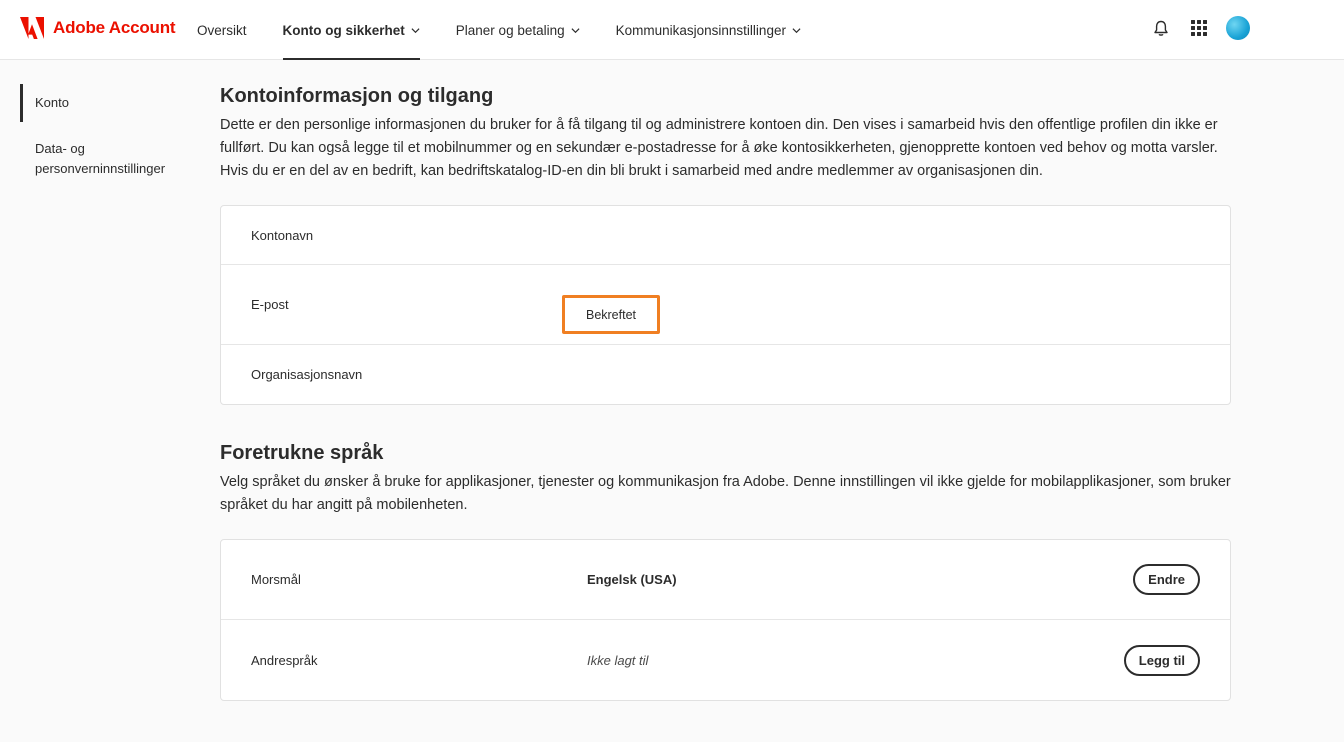  What do you see at coordinates (282, 235) in the screenshot?
I see `account-name-label: Kontonavn` at bounding box center [282, 235].